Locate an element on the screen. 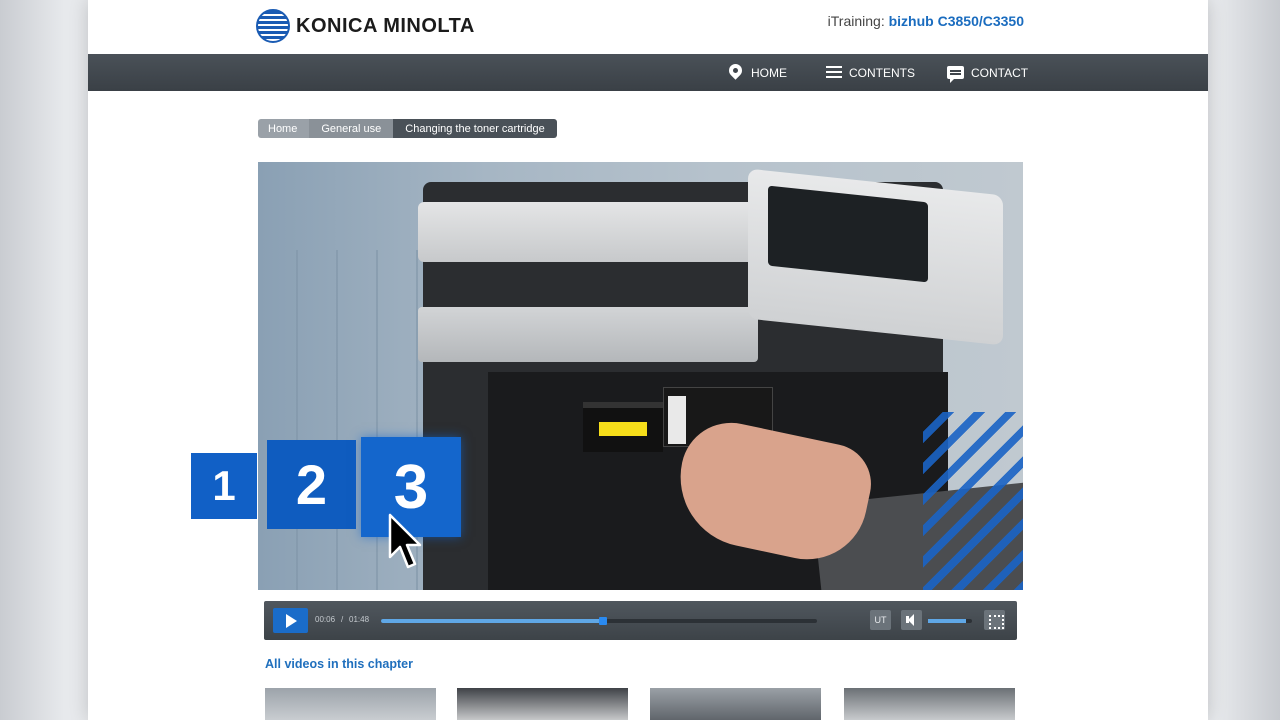 The height and width of the screenshot is (720, 1280). progress-bar is located at coordinates (599, 621).